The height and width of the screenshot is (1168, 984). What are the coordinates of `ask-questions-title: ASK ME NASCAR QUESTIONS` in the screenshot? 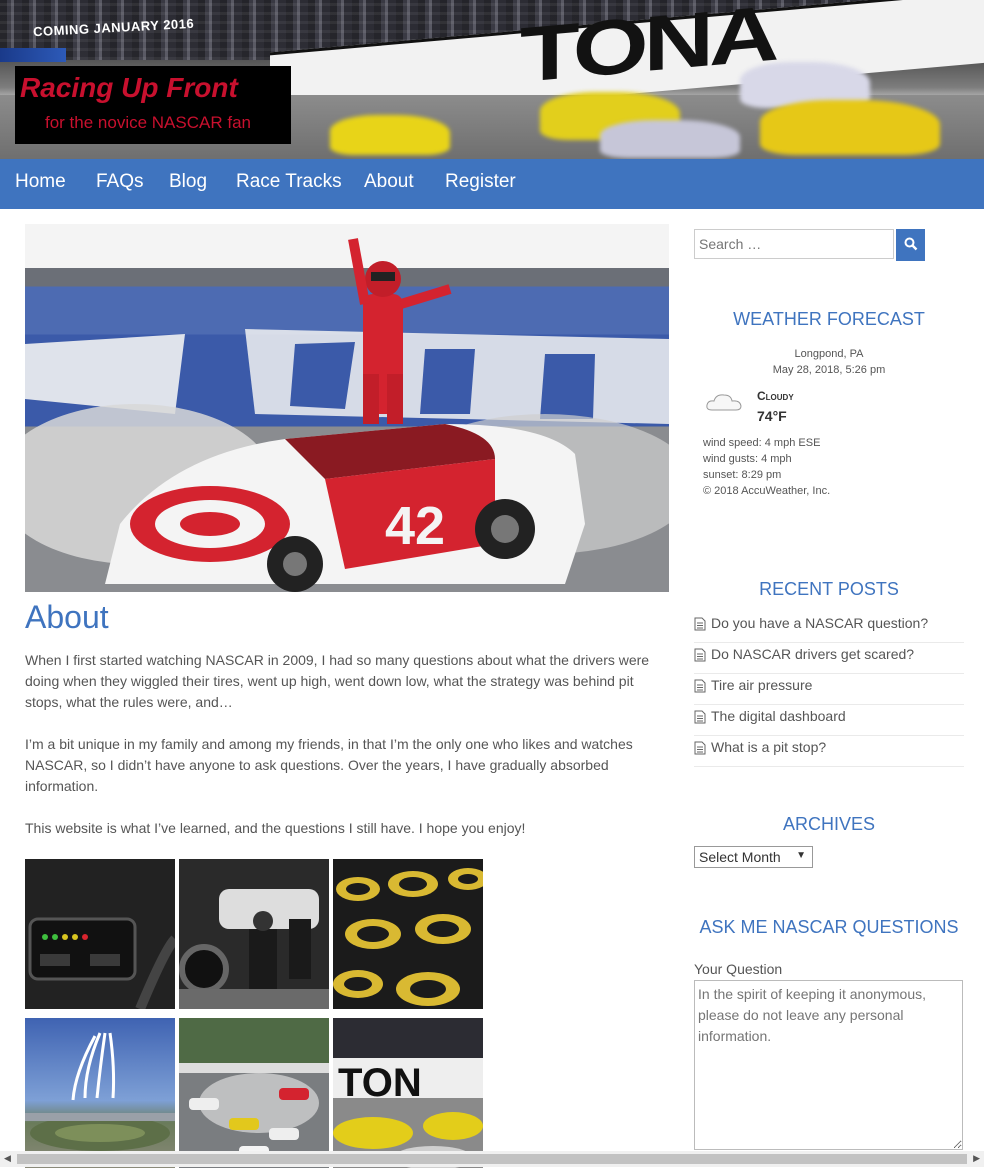 It's located at (829, 927).